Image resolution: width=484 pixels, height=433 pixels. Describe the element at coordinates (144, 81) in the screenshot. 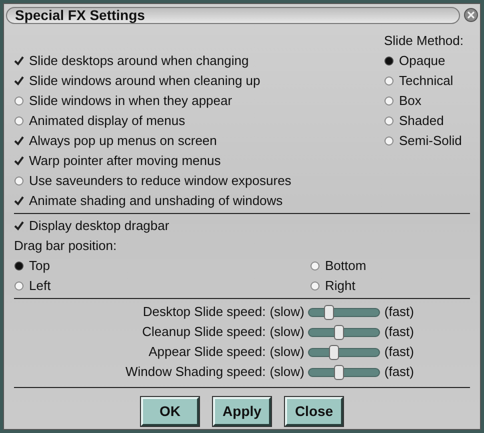

I see `option-label: Slide windows around when cleaning up` at that location.